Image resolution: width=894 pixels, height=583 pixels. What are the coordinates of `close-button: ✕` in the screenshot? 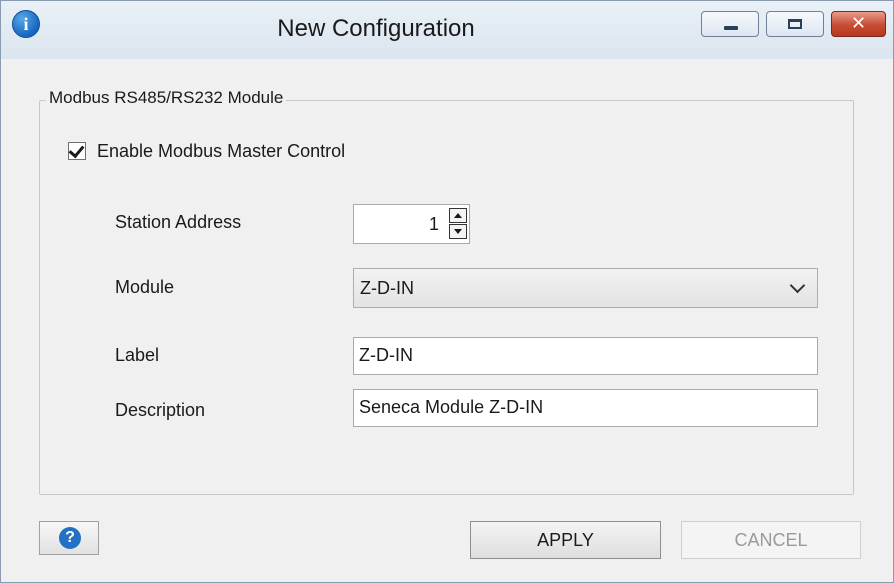 It's located at (858, 24).